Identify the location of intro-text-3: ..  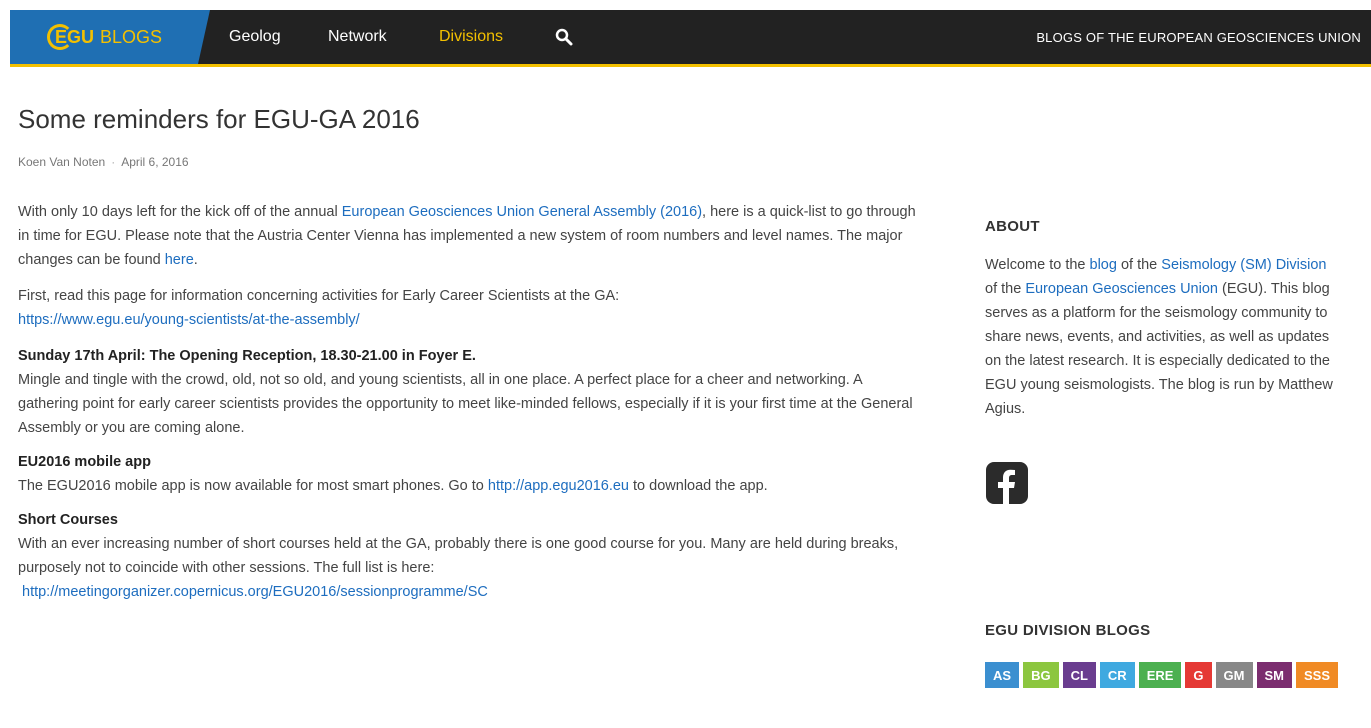
(195, 260).